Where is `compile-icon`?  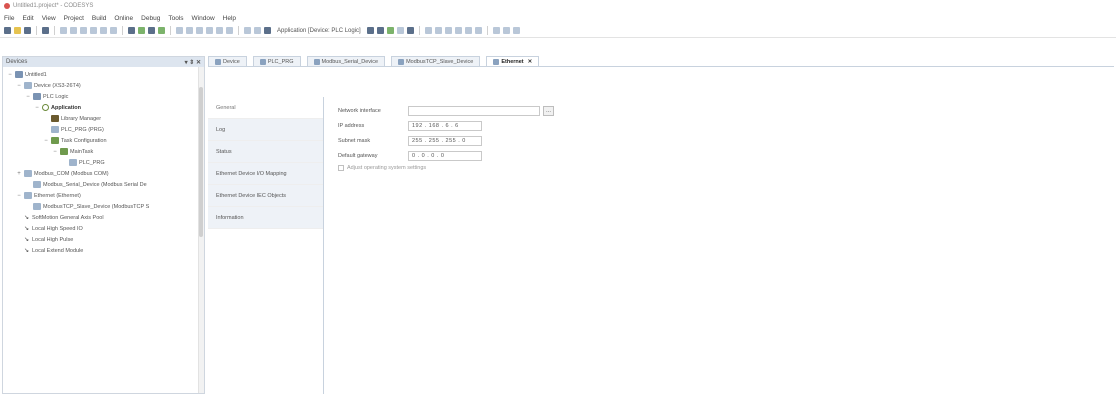 compile-icon is located at coordinates (229, 30).